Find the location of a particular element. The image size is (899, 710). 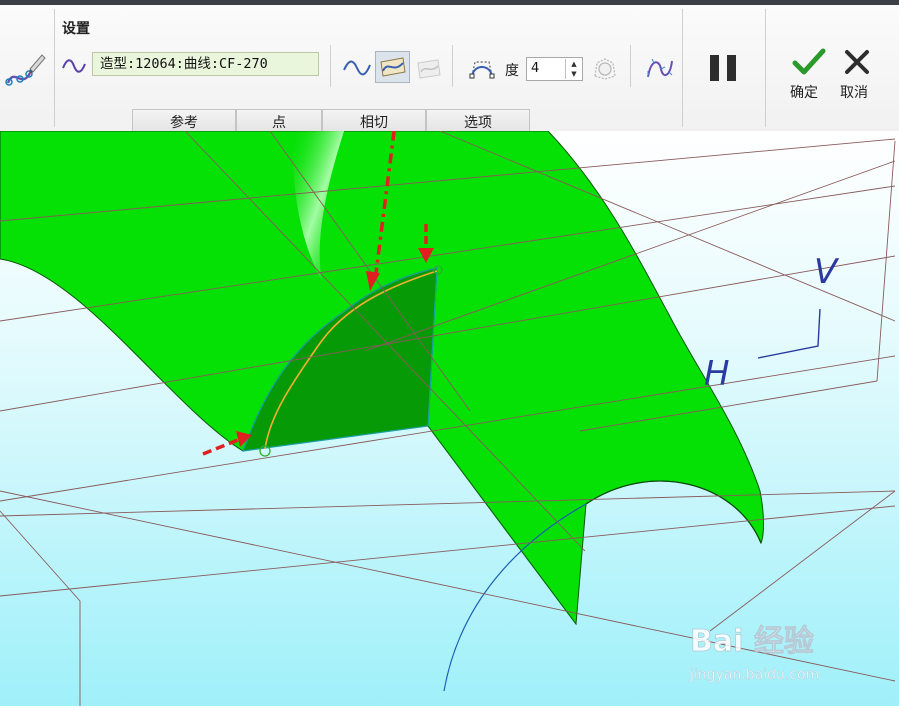

degree-stepper: 4 ▲ ▼ is located at coordinates (554, 69).